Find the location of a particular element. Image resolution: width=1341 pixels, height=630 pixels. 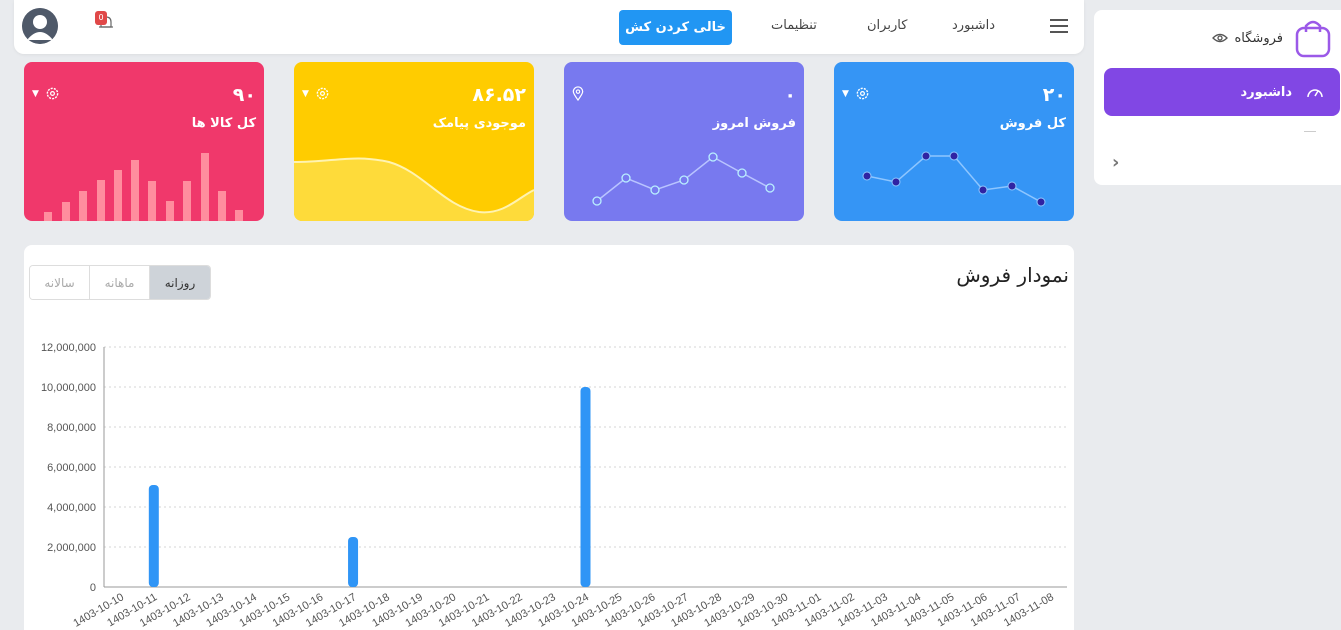

card-total-products: ۹۰ کل کالا ها ▼ is located at coordinates (144, 141).